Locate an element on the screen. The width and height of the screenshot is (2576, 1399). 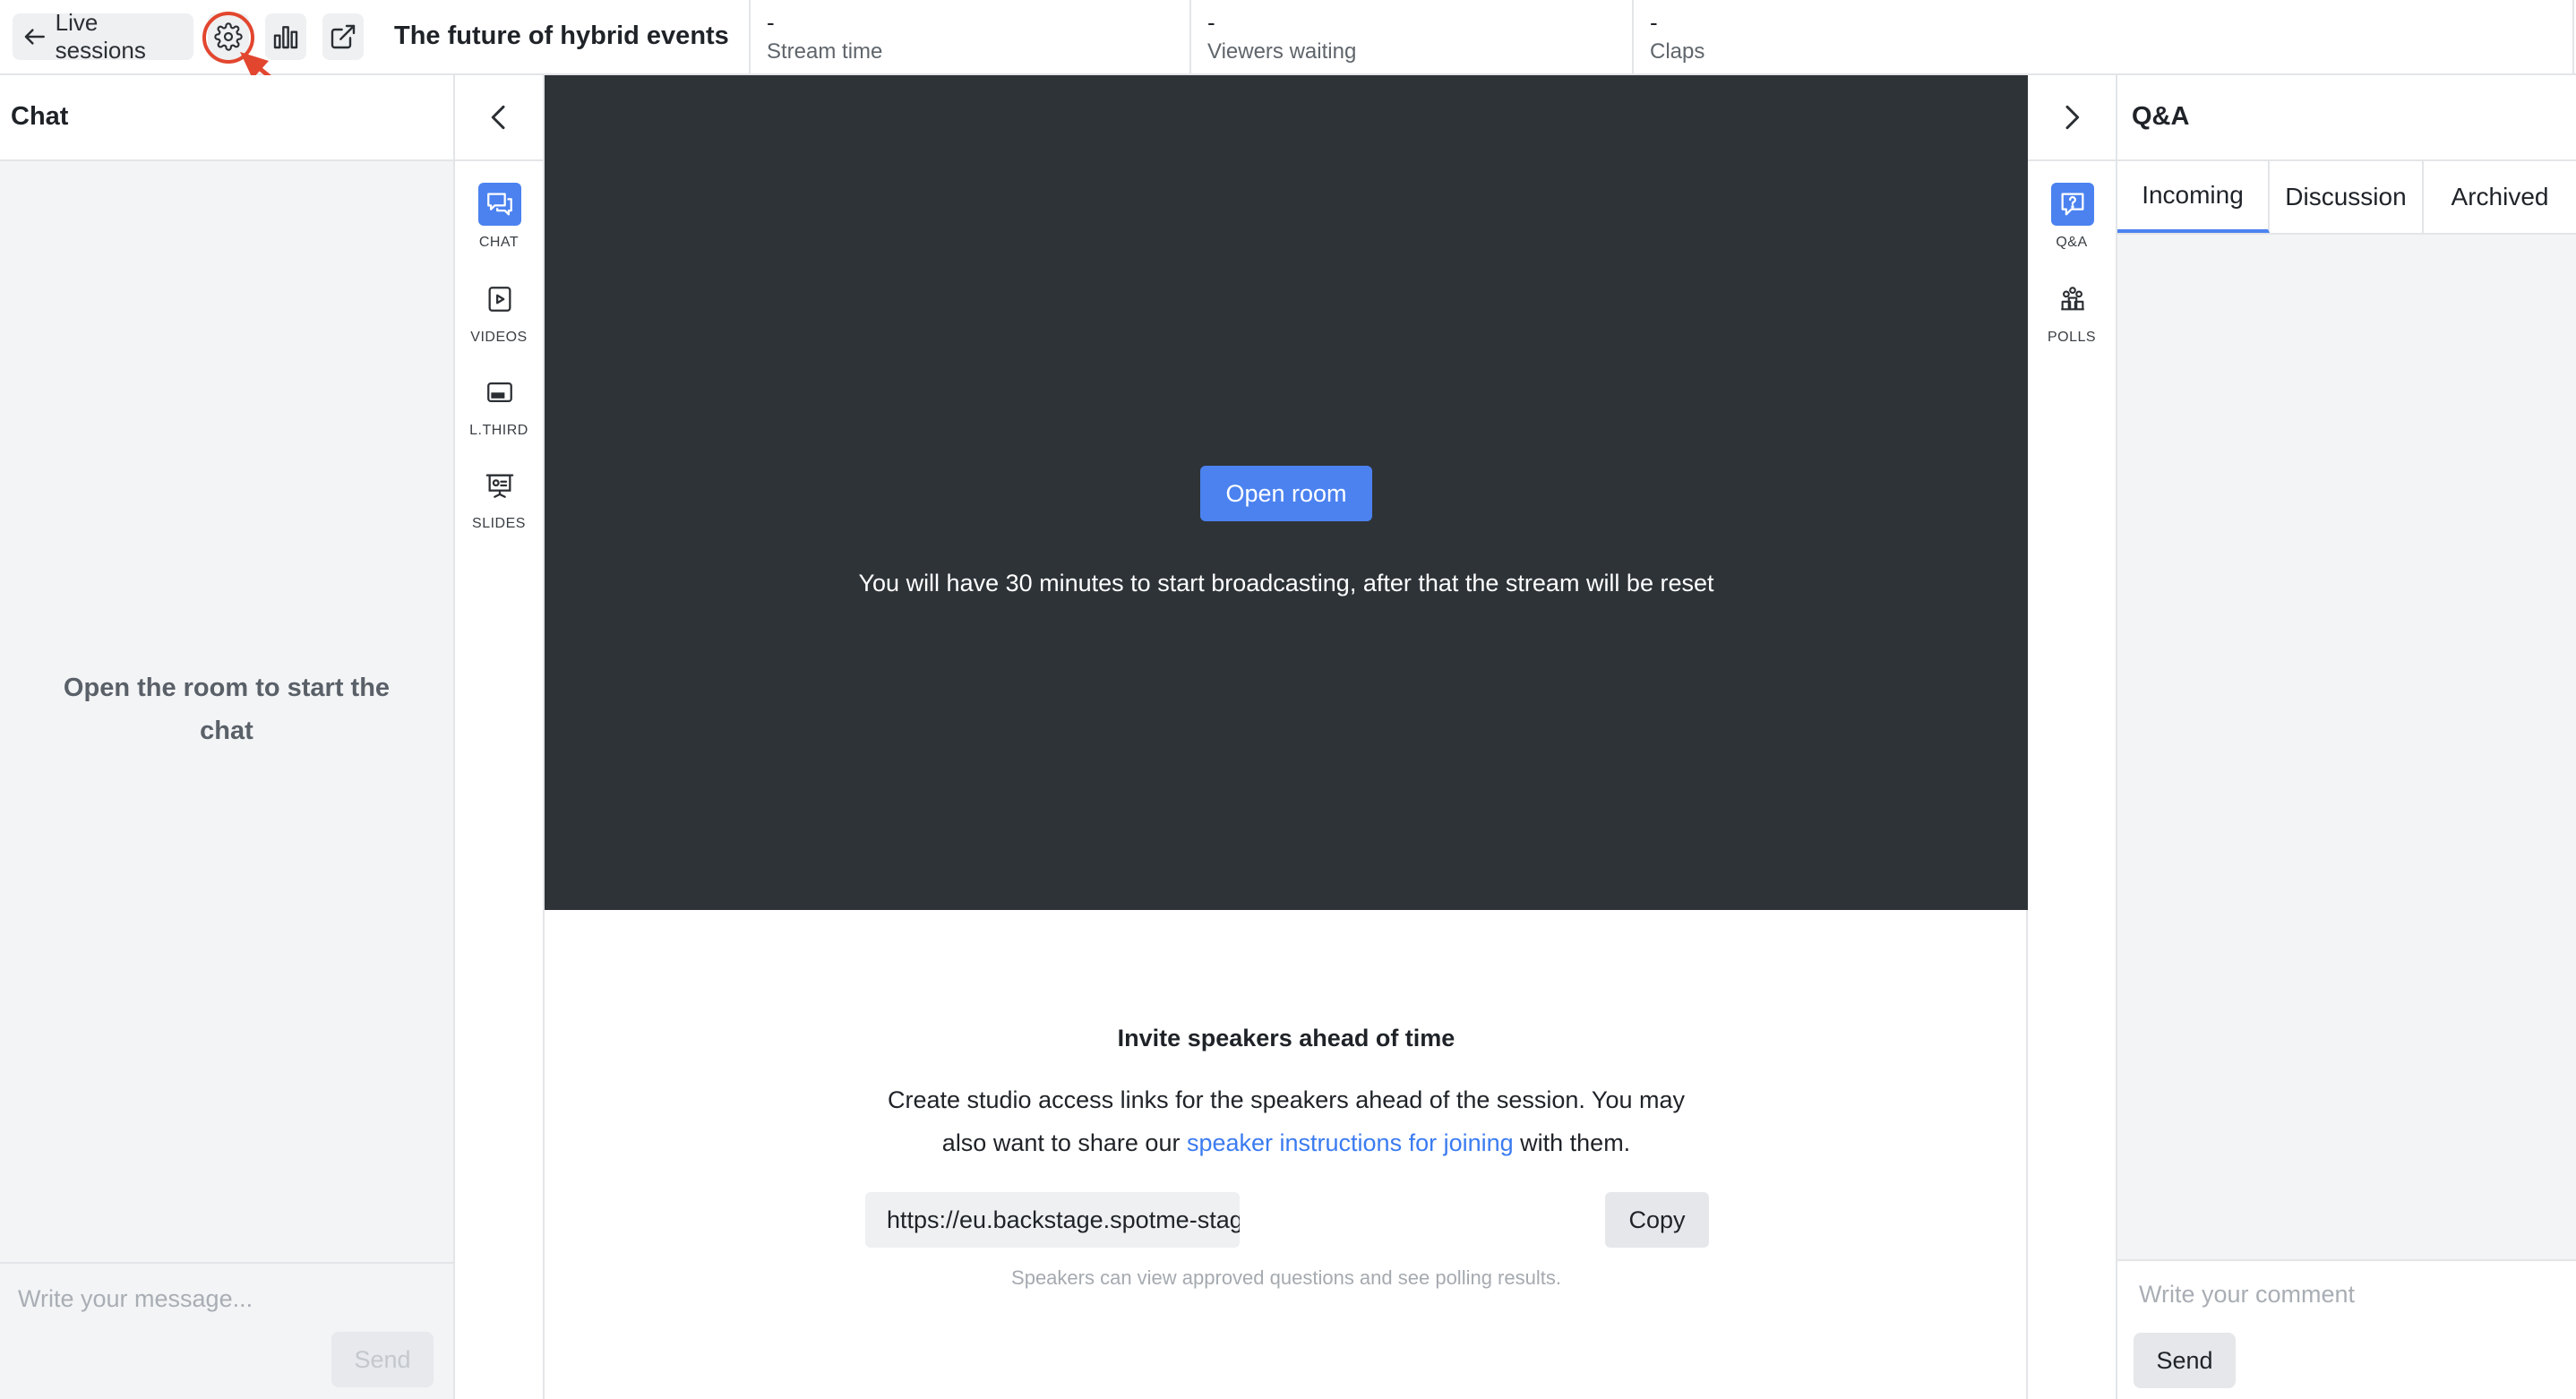
qa-send-button: Send is located at coordinates (2185, 1360).